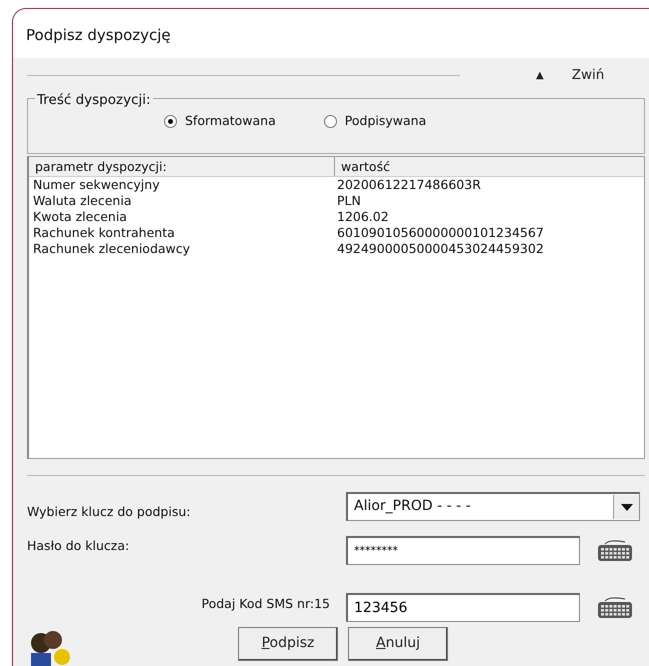  Describe the element at coordinates (408, 185) in the screenshot. I see `table-cell-text: 20200612217486603R` at that location.